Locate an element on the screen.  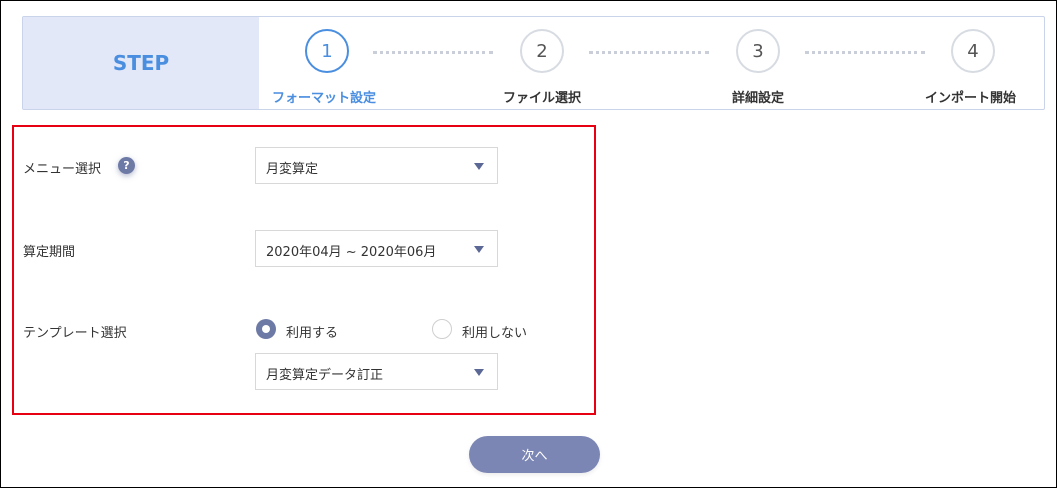
step-2-circle: 2 is located at coordinates (542, 51).